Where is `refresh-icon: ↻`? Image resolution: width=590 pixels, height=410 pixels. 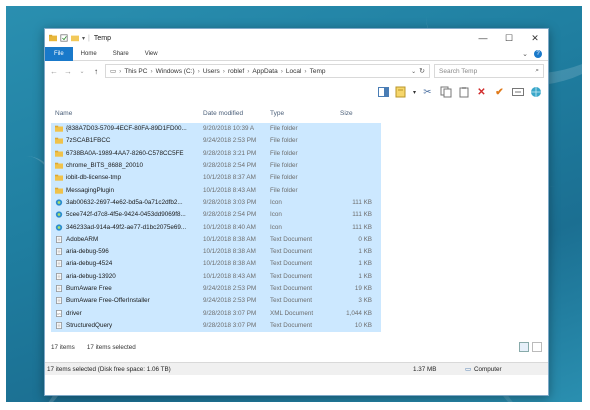 refresh-icon: ↻ is located at coordinates (422, 71).